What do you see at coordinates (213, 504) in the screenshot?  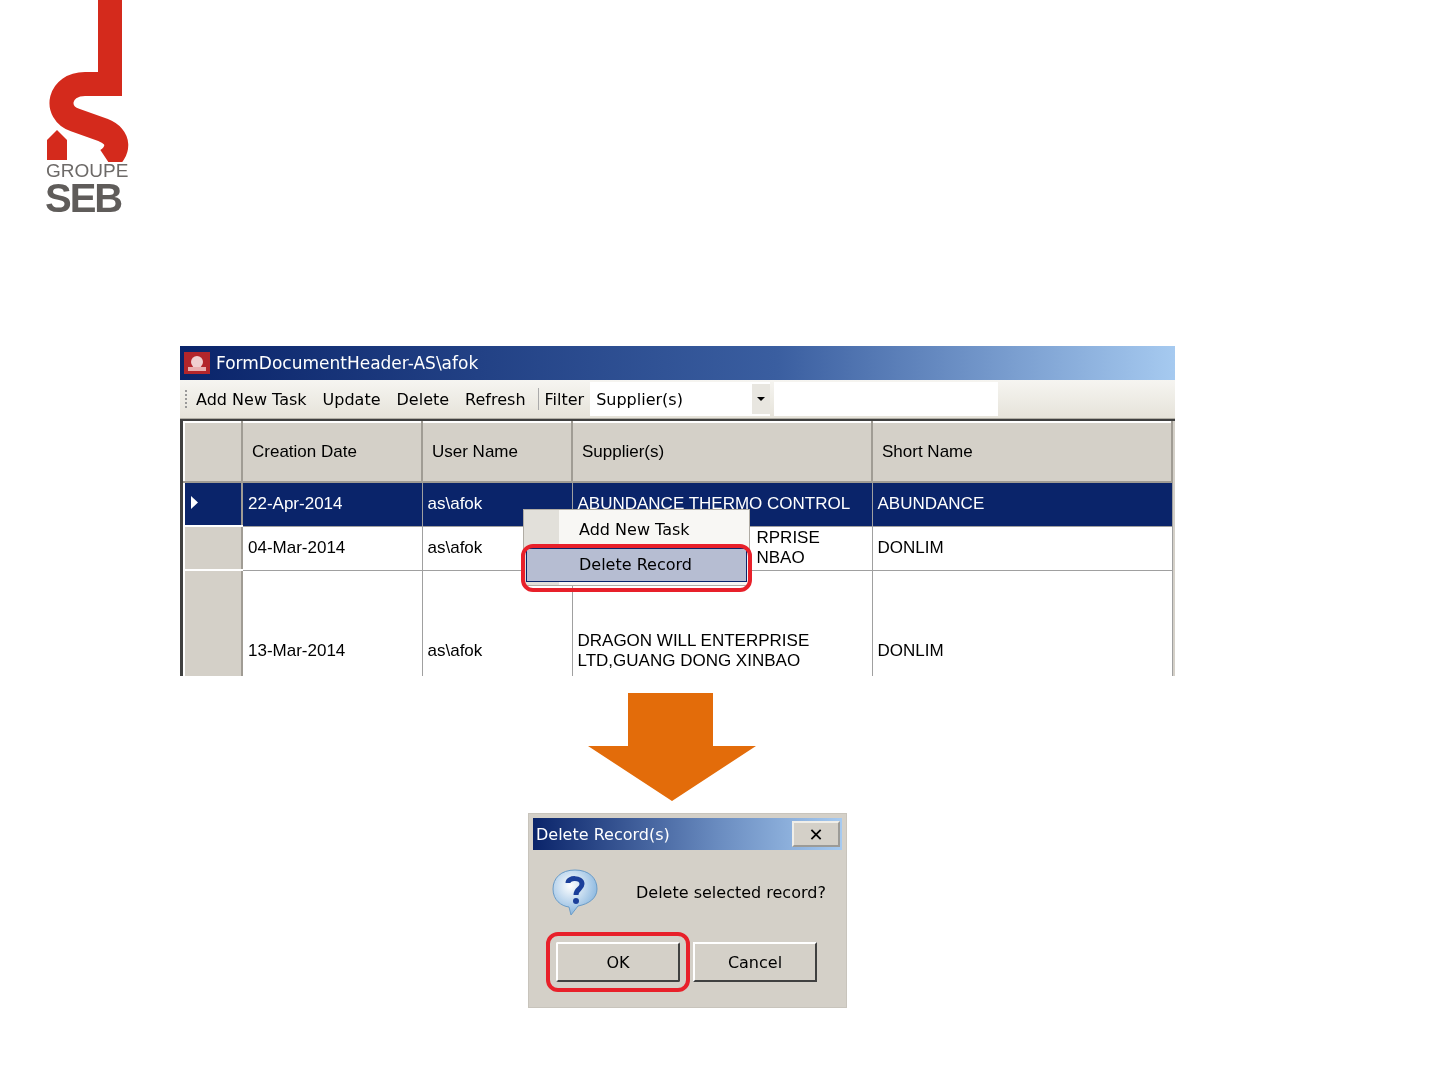 I see `row-selector` at bounding box center [213, 504].